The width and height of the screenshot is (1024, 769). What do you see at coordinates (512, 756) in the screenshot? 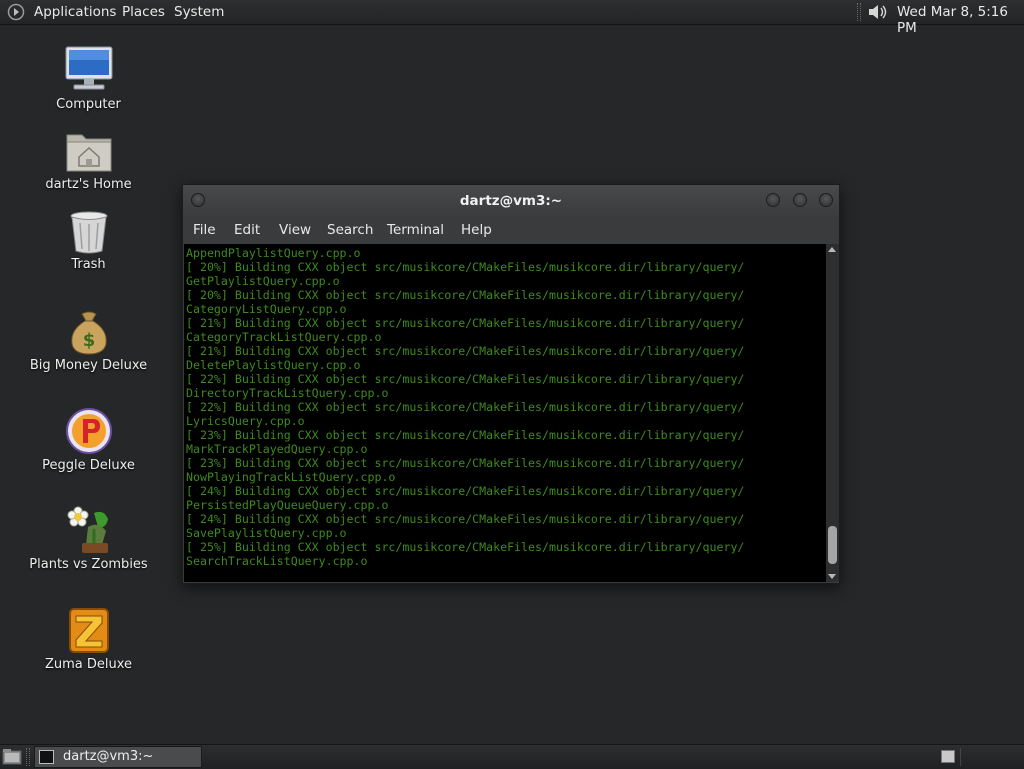
I see `bottom-panel: dartz@vm3:~` at bounding box center [512, 756].